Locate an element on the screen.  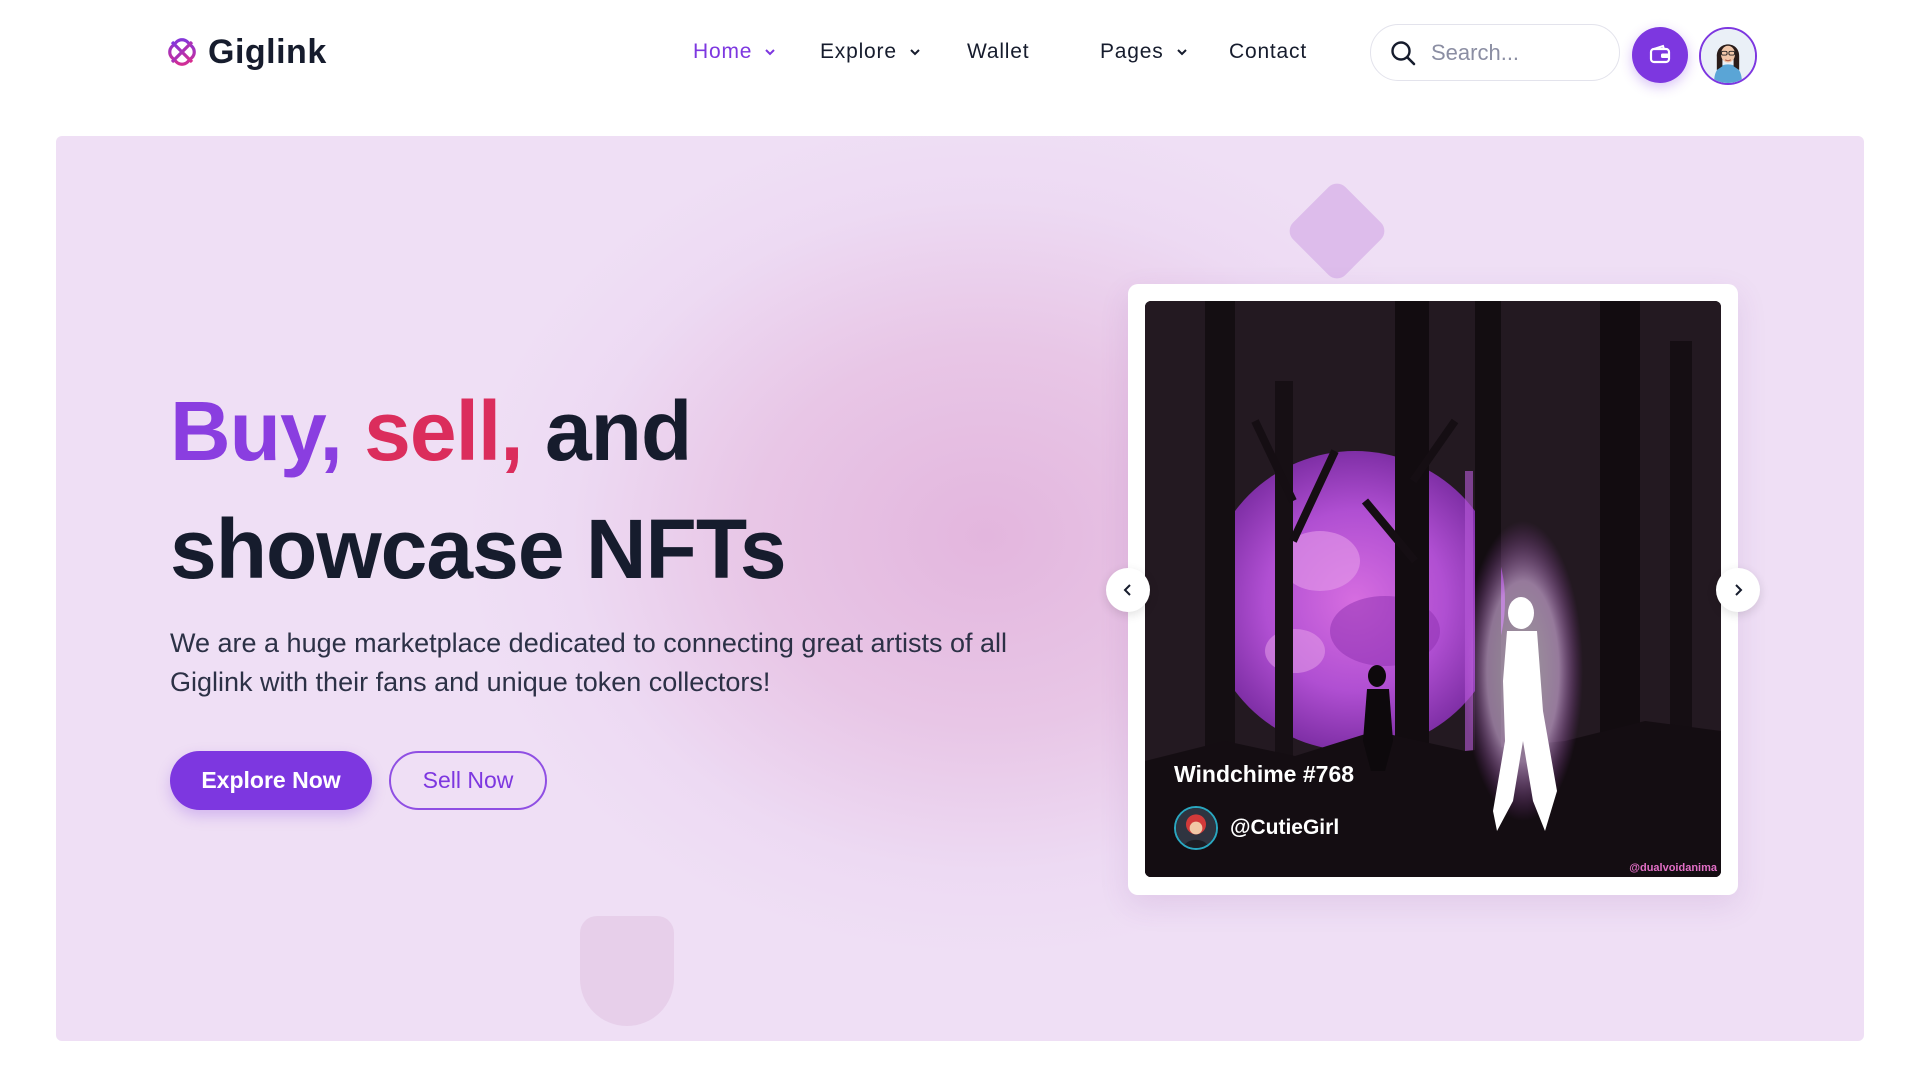
user-avatar-icon is located at coordinates (1728, 56).